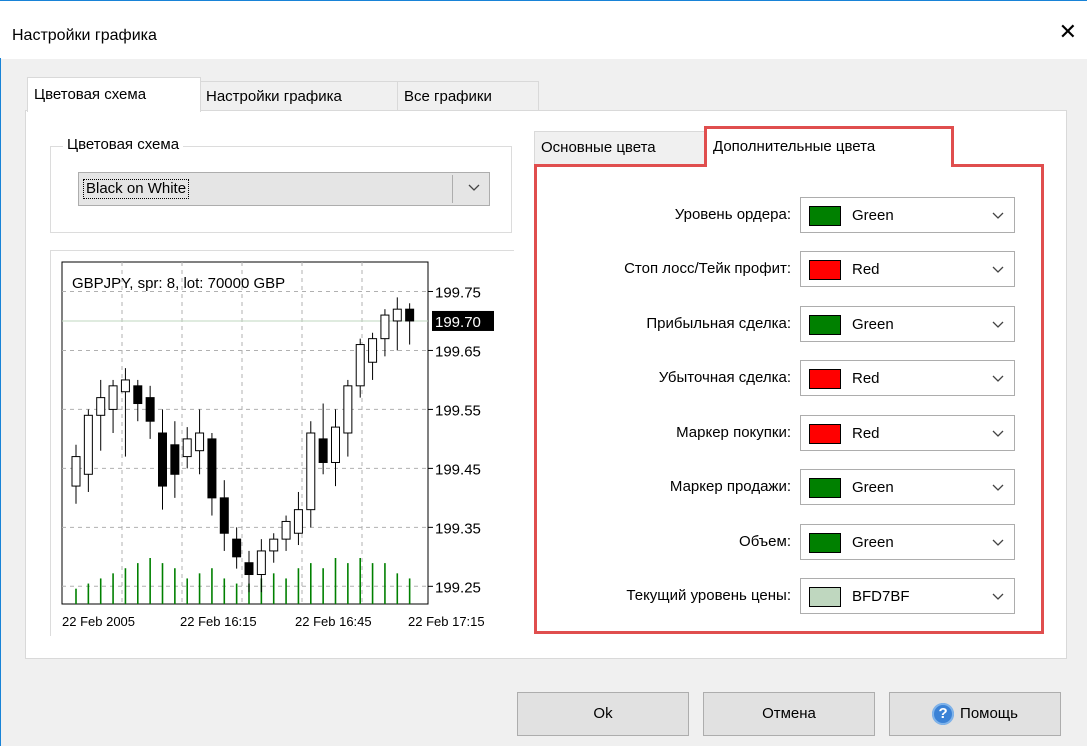 This screenshot has height=746, width=1087. Describe the element at coordinates (943, 714) in the screenshot. I see `help-icon: ?` at that location.